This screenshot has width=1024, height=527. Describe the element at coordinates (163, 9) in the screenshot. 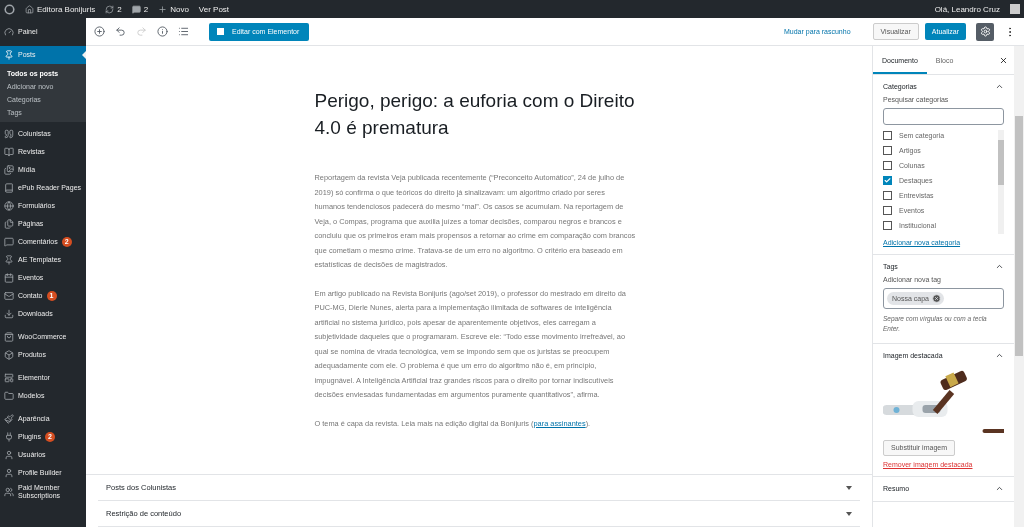

I see `plus-icon` at that location.